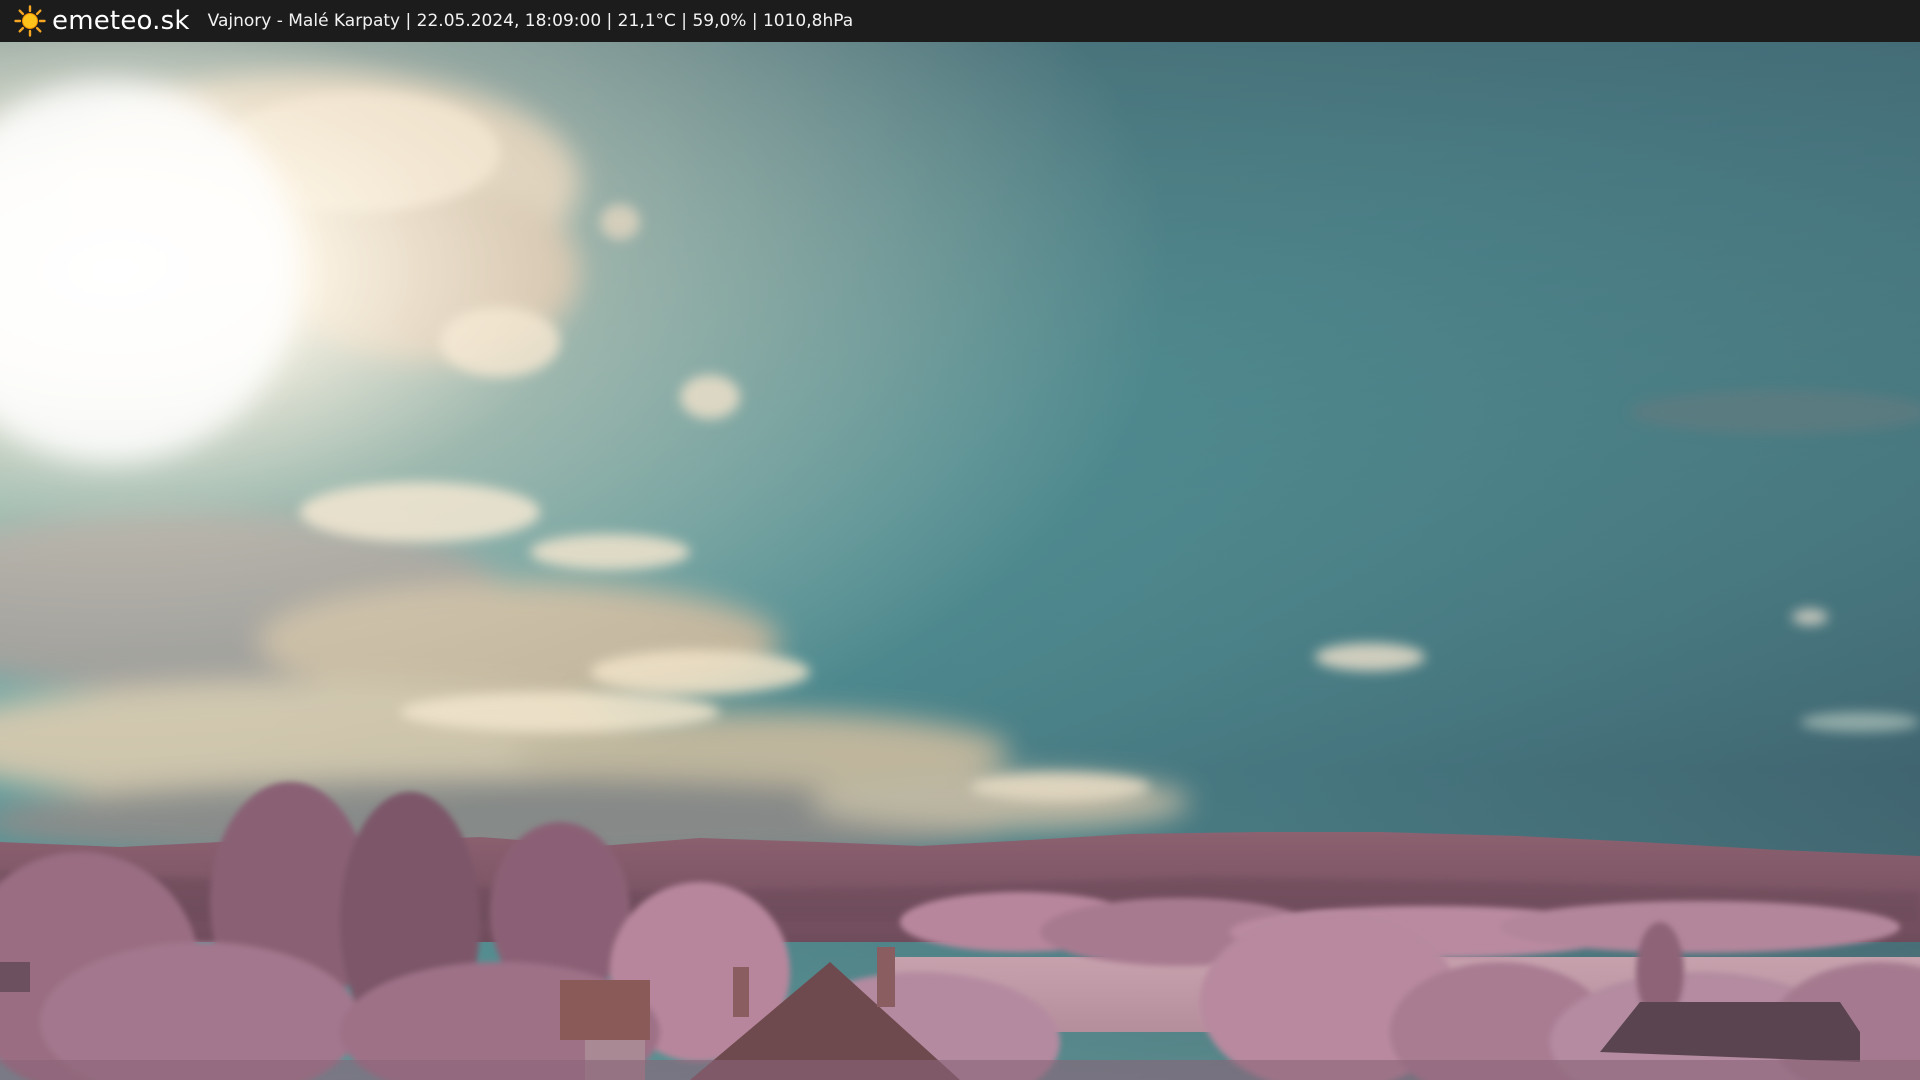 The height and width of the screenshot is (1080, 1920). I want to click on sun-icon, so click(30, 21).